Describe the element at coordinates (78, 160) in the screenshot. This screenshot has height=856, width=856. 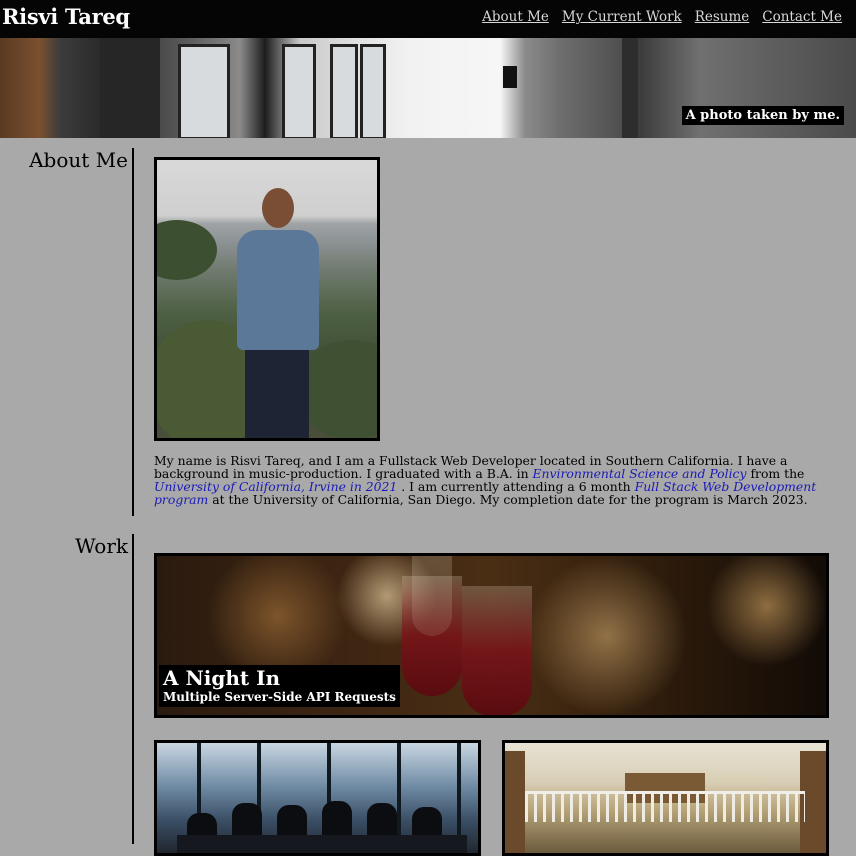
I see `about-me-heading: About Me` at that location.